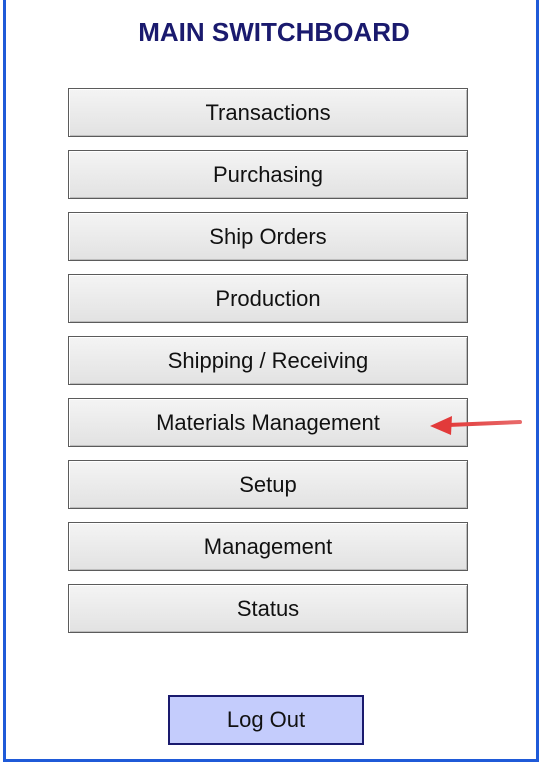  Describe the element at coordinates (268, 174) in the screenshot. I see `purchasing-button: Purchasing` at that location.